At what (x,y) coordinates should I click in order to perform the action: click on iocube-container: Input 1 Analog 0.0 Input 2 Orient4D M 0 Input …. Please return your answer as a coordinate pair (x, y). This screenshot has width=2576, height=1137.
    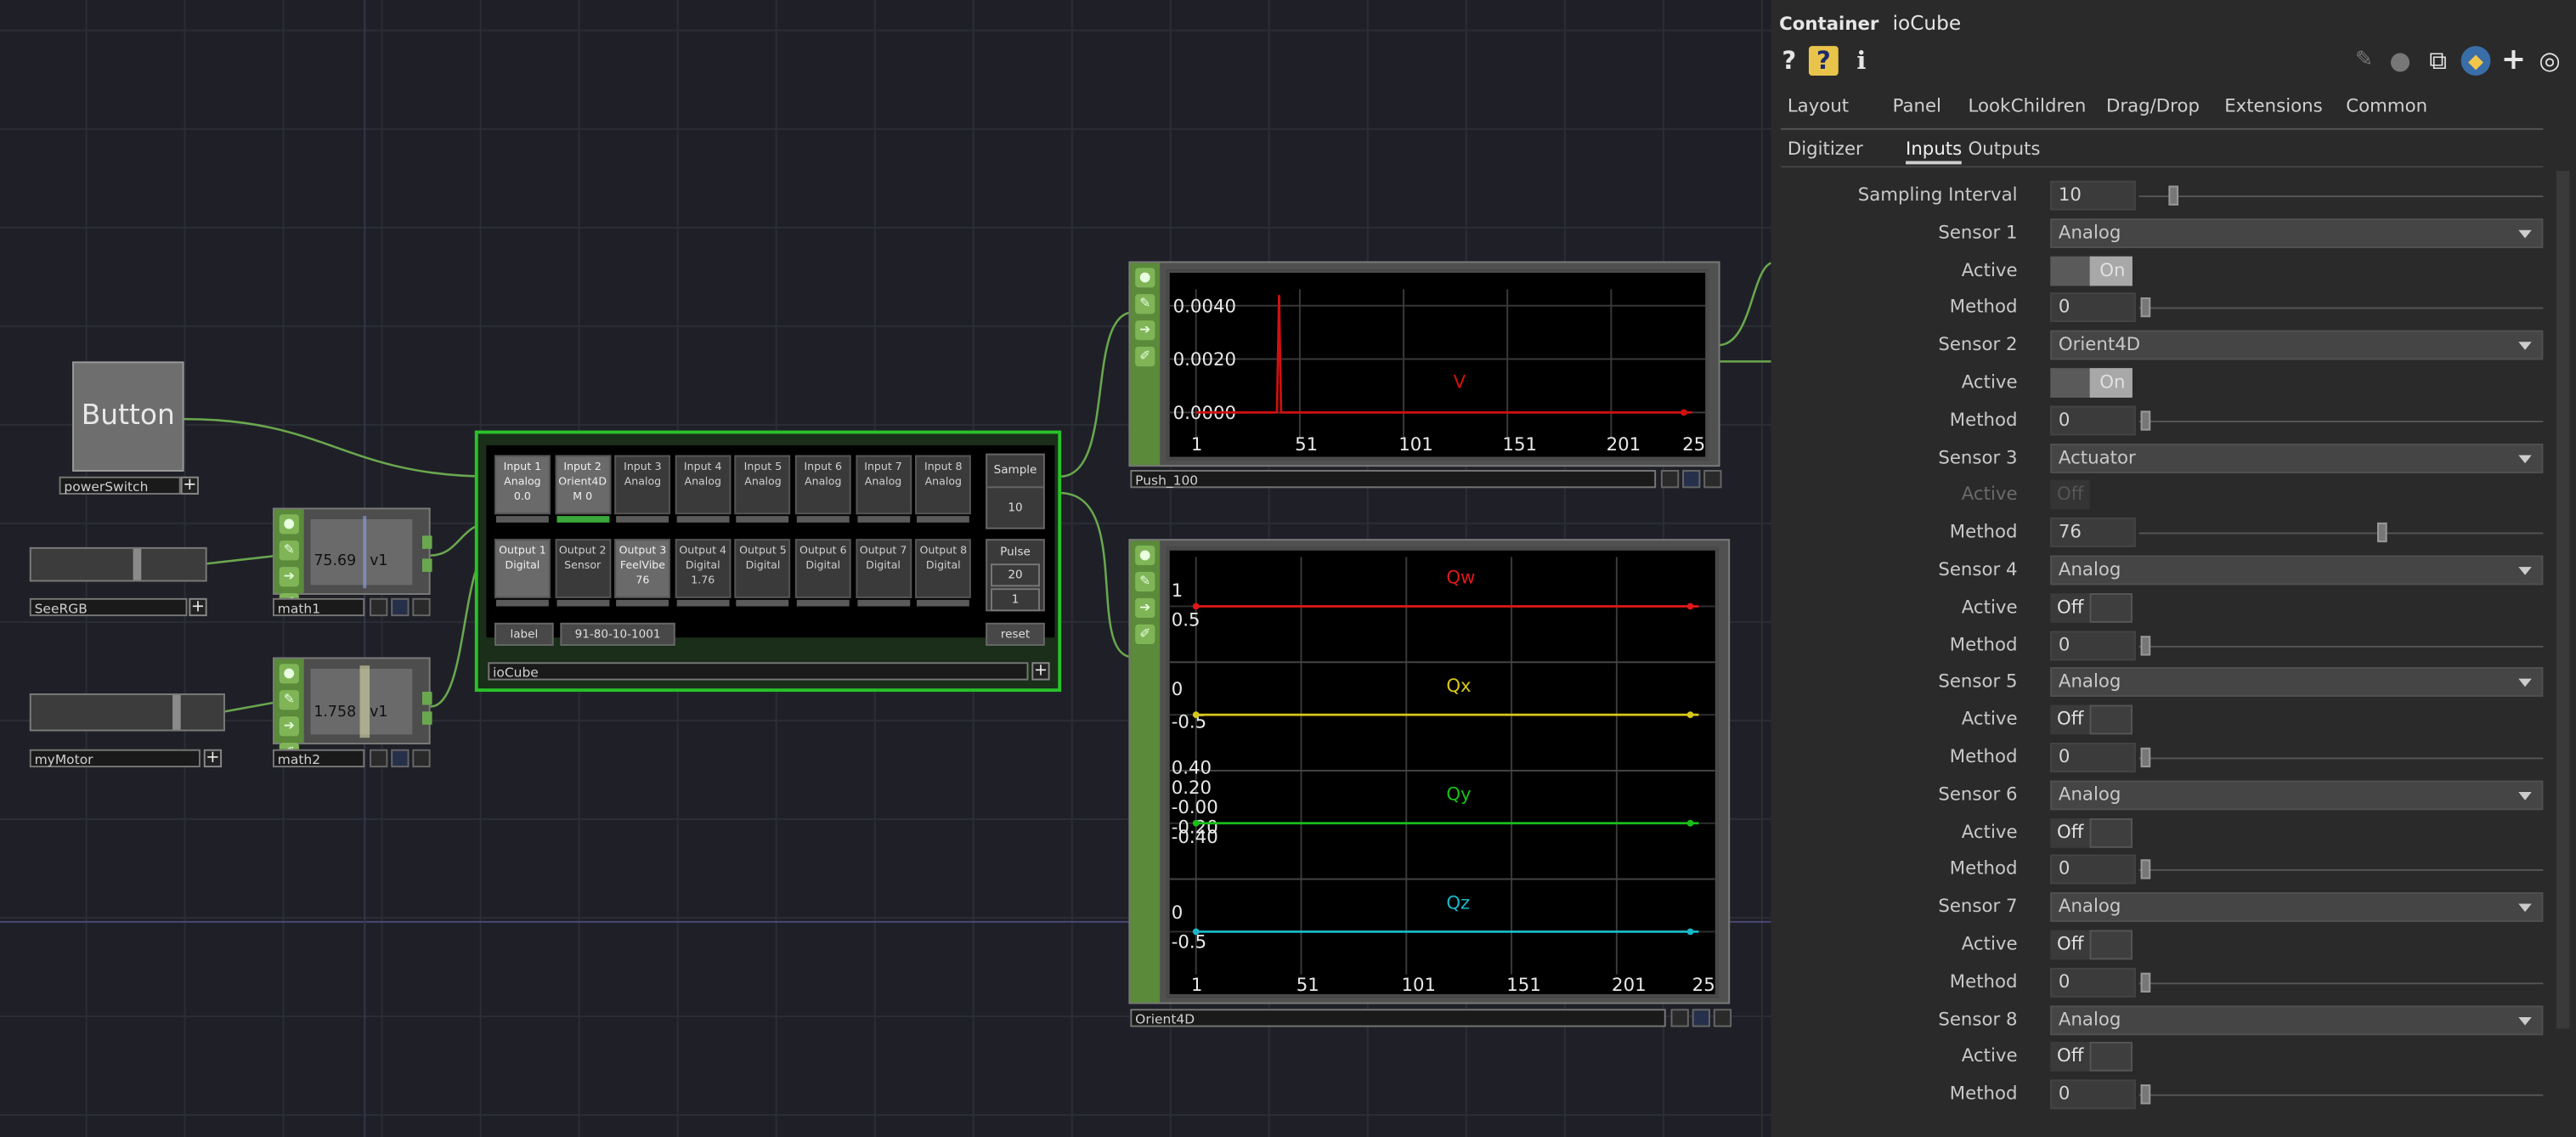
    Looking at the image, I should click on (768, 561).